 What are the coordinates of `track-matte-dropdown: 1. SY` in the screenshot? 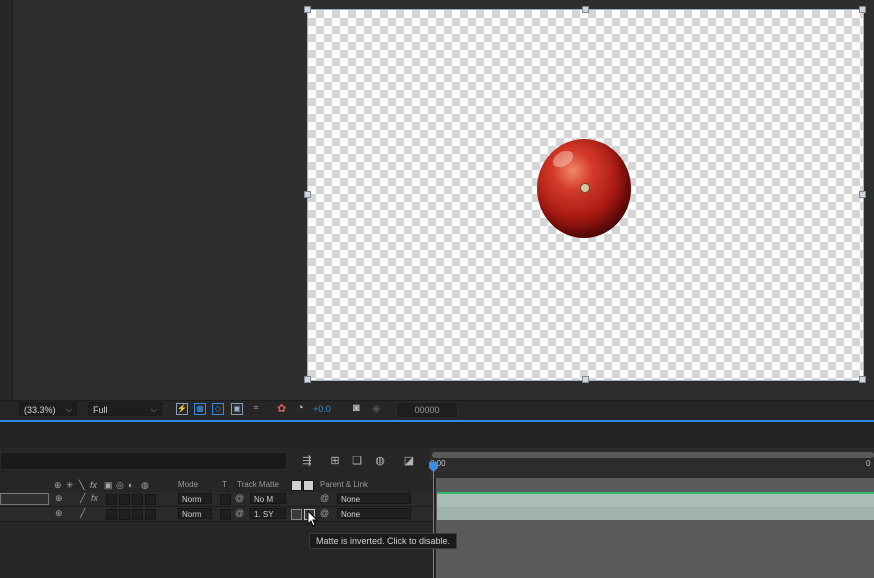 It's located at (268, 513).